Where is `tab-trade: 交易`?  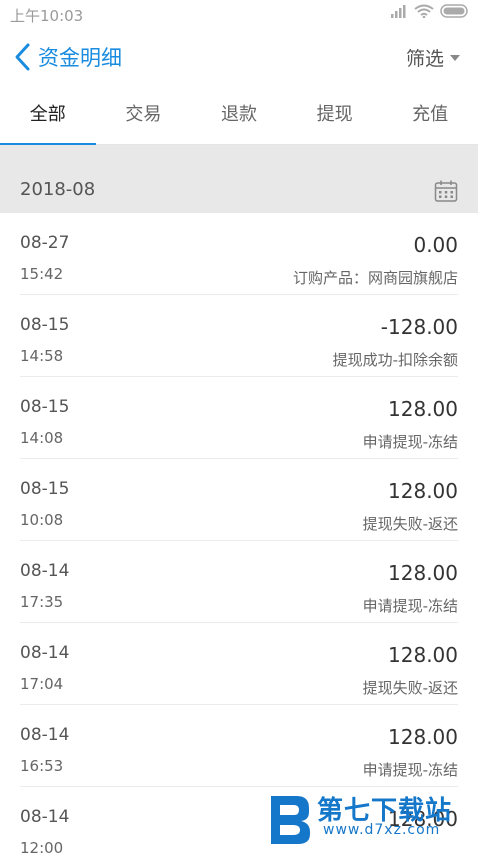
tab-trade: 交易 is located at coordinates (144, 115).